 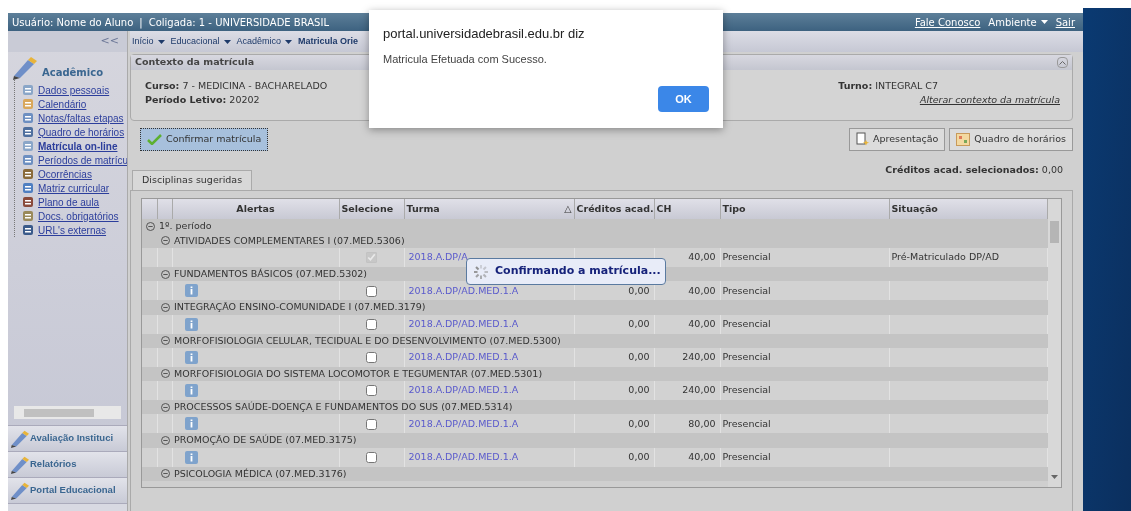 What do you see at coordinates (963, 139) in the screenshot?
I see `calendar-icon` at bounding box center [963, 139].